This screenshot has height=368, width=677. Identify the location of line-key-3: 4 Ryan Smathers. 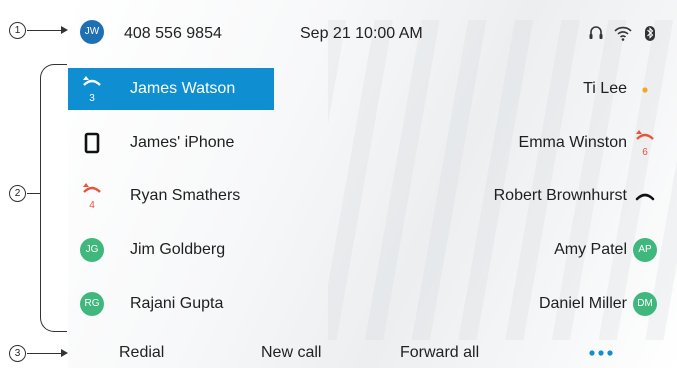
(171, 196).